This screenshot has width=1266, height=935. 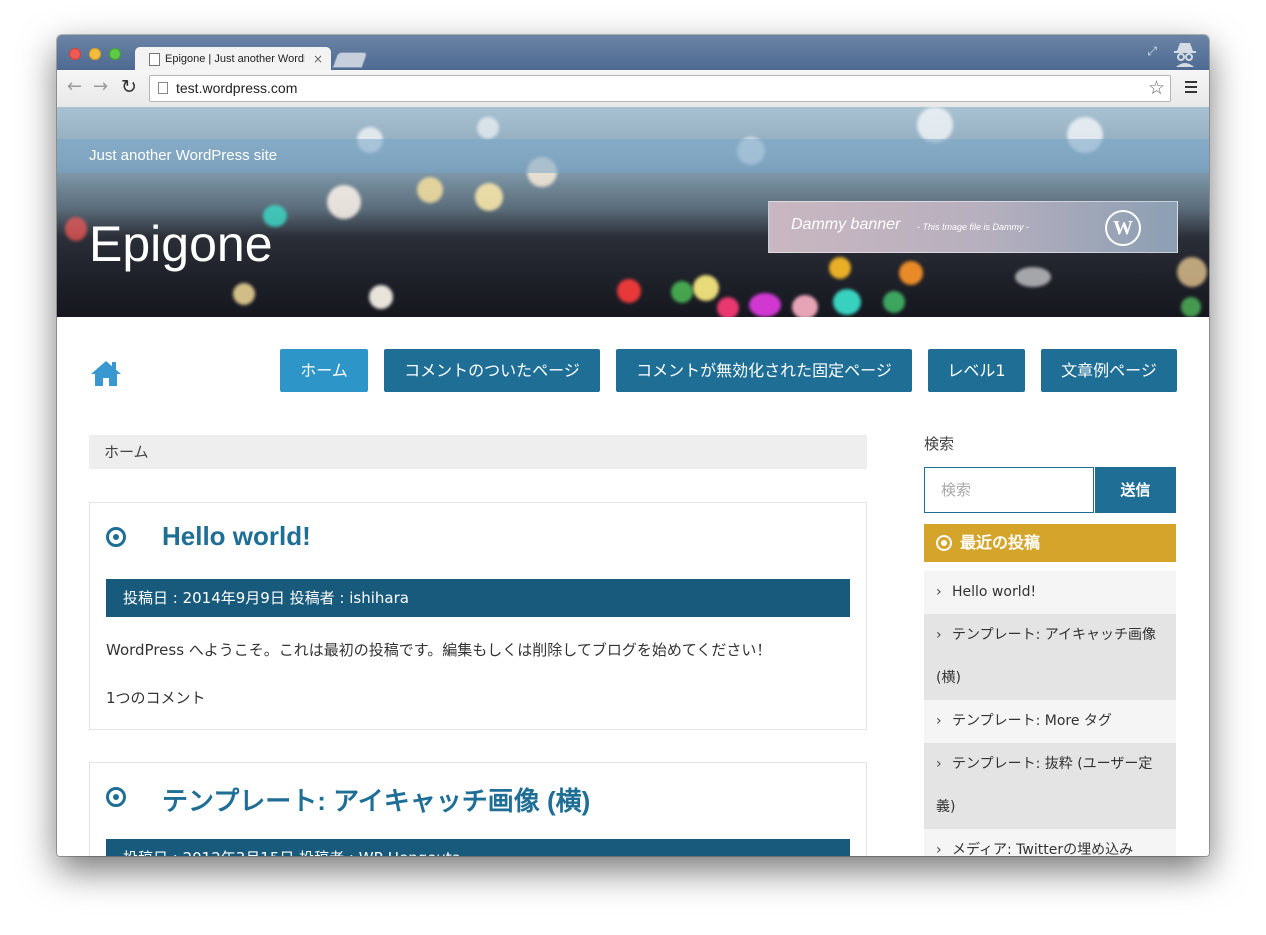 What do you see at coordinates (764, 370) in the screenshot?
I see `nav-item-comments-disabled-page: コメントが無効化された固定ページ` at bounding box center [764, 370].